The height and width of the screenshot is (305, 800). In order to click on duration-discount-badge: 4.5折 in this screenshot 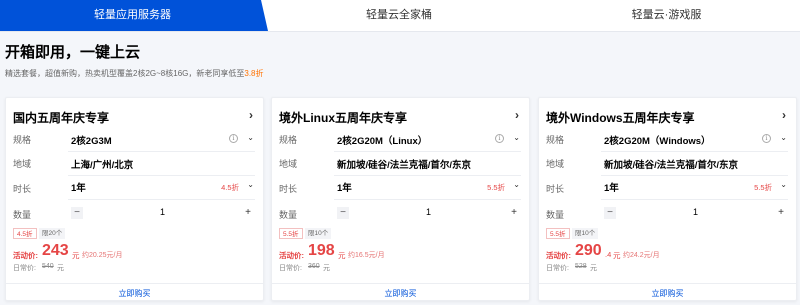, I will do `click(230, 187)`.